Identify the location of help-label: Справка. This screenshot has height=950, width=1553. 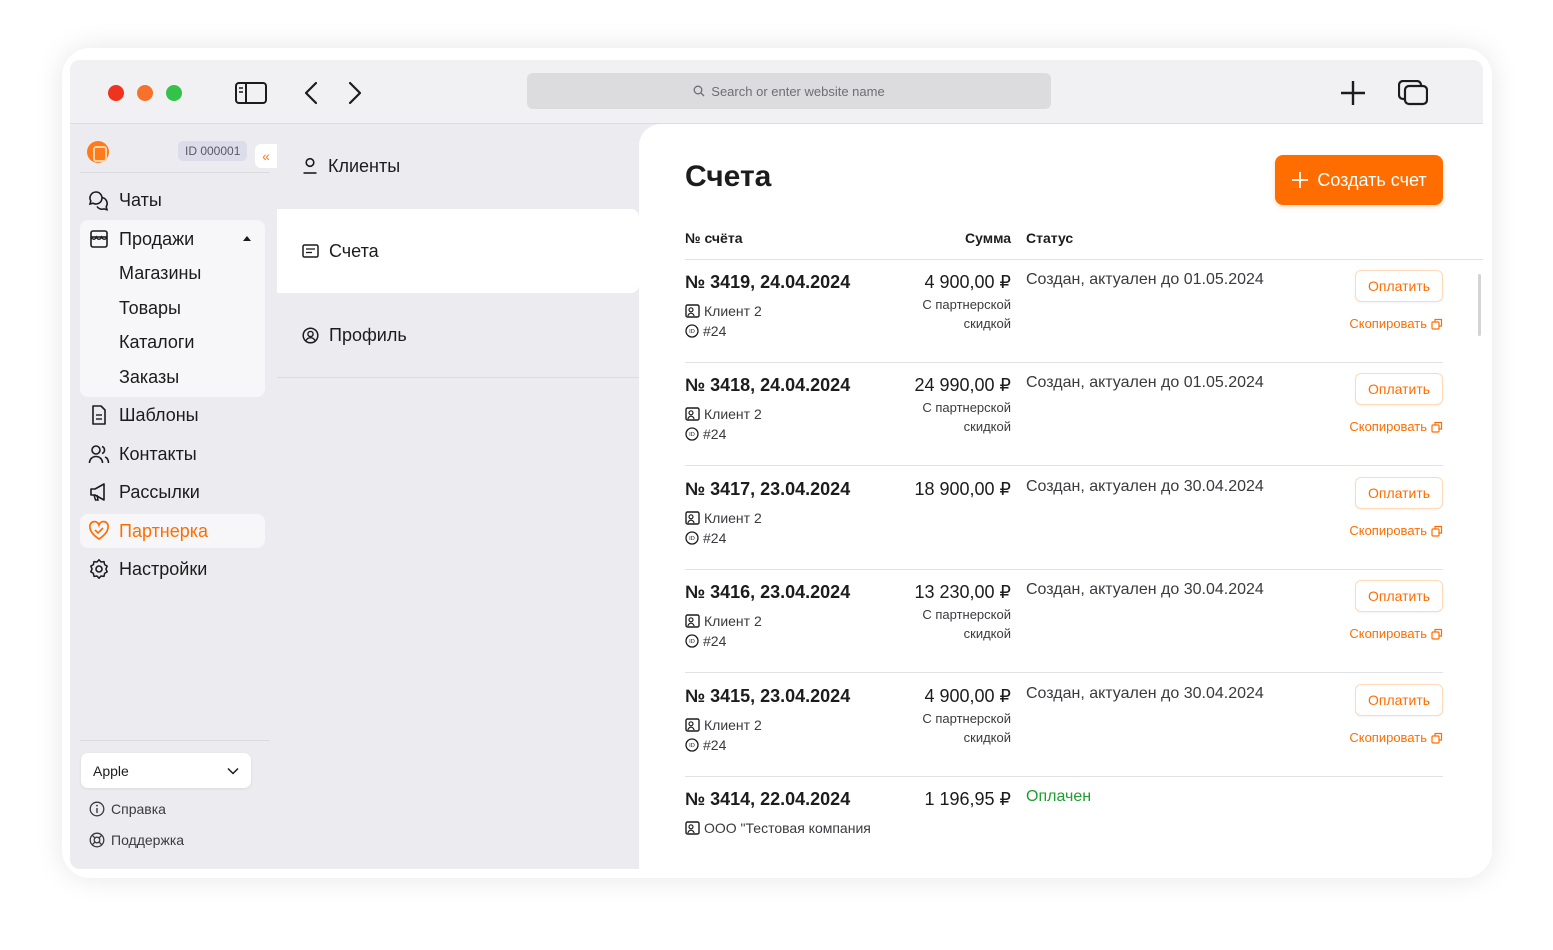
(138, 809).